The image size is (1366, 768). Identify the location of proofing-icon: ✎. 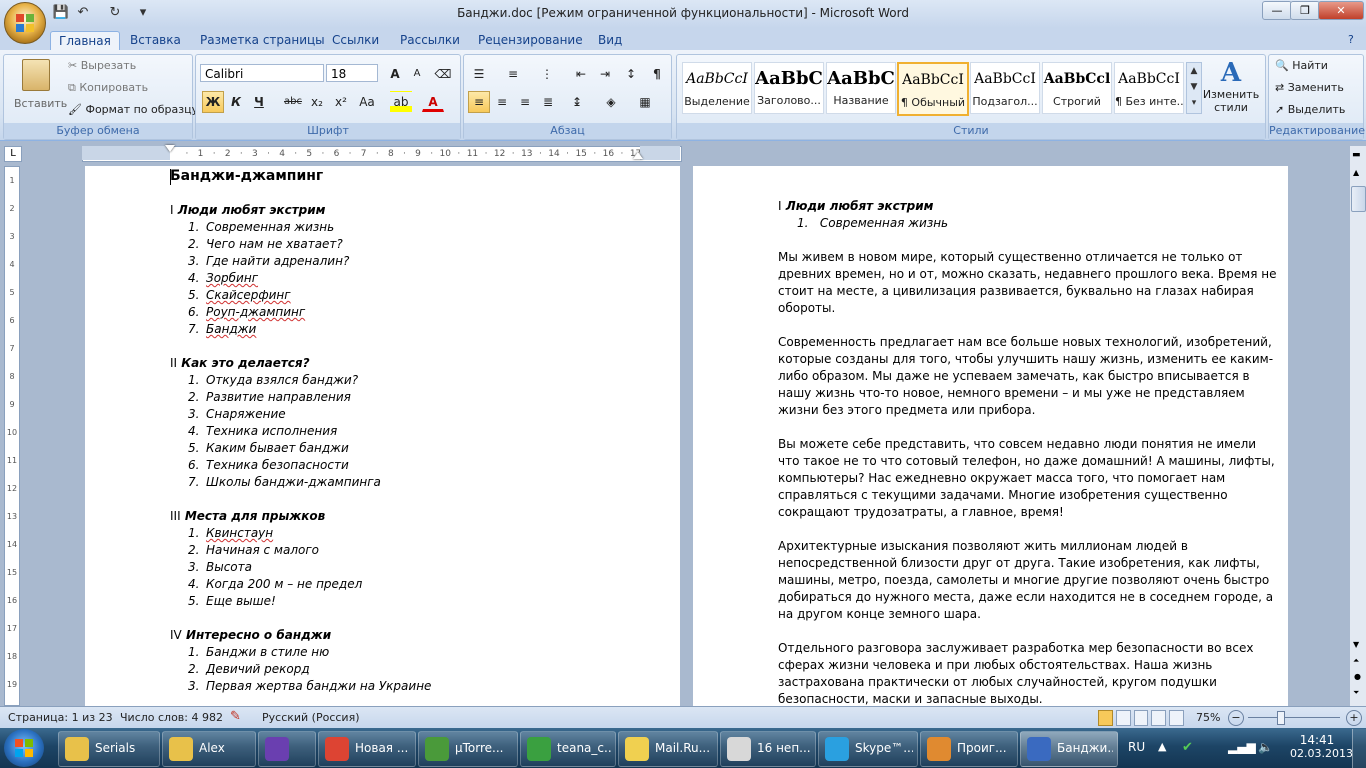
(235, 716).